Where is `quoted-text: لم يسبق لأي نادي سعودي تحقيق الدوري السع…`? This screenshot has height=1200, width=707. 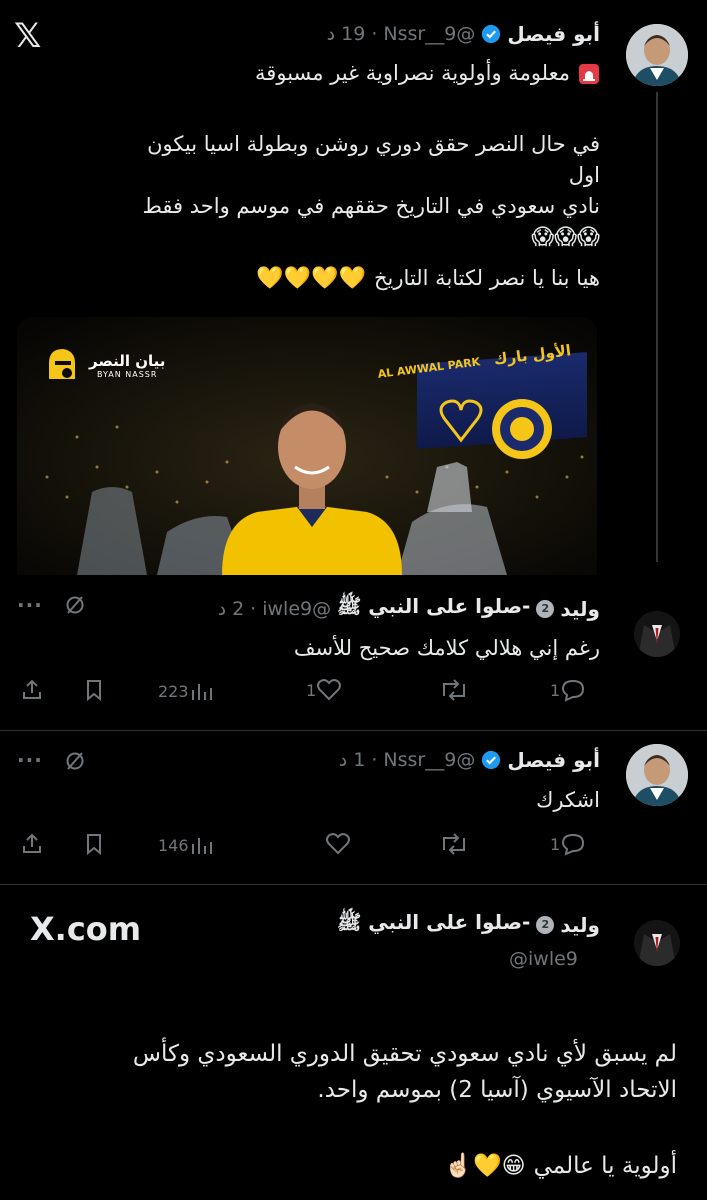 quoted-text: لم يسبق لأي نادي سعودي تحقيق الدوري السع… is located at coordinates (404, 1072).